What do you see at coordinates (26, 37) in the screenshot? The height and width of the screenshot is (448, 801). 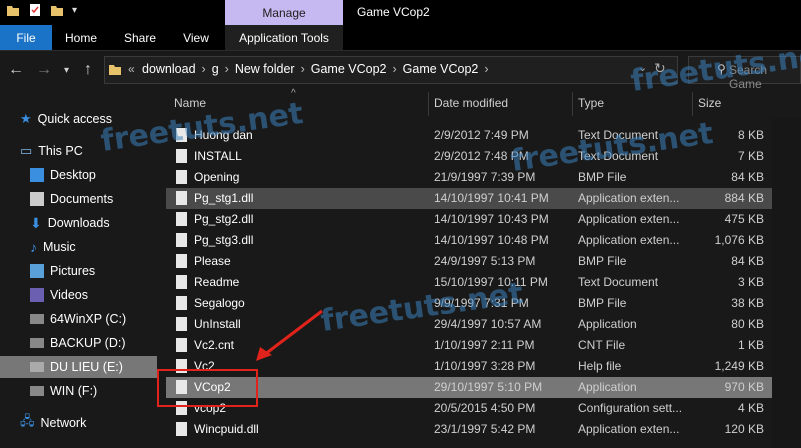 I see `tab-file: File` at bounding box center [26, 37].